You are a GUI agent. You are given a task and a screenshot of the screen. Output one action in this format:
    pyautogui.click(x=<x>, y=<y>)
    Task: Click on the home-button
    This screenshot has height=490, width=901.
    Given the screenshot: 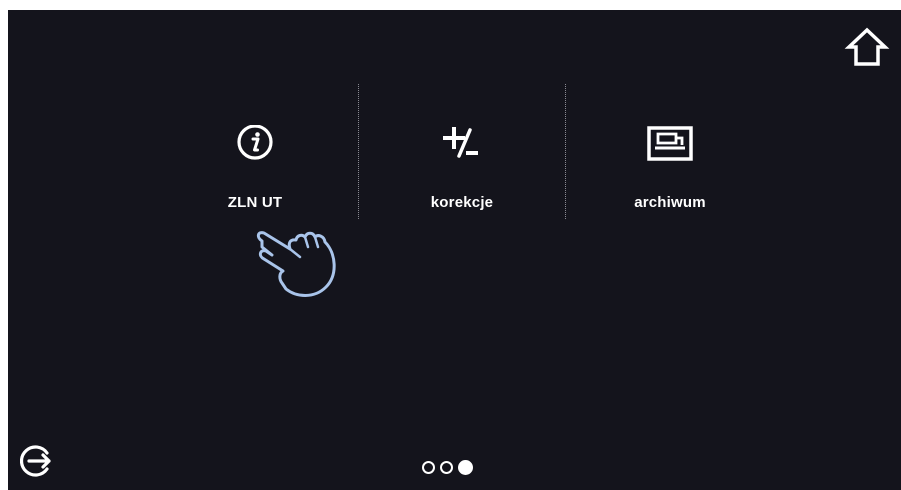 What is the action you would take?
    pyautogui.click(x=867, y=47)
    